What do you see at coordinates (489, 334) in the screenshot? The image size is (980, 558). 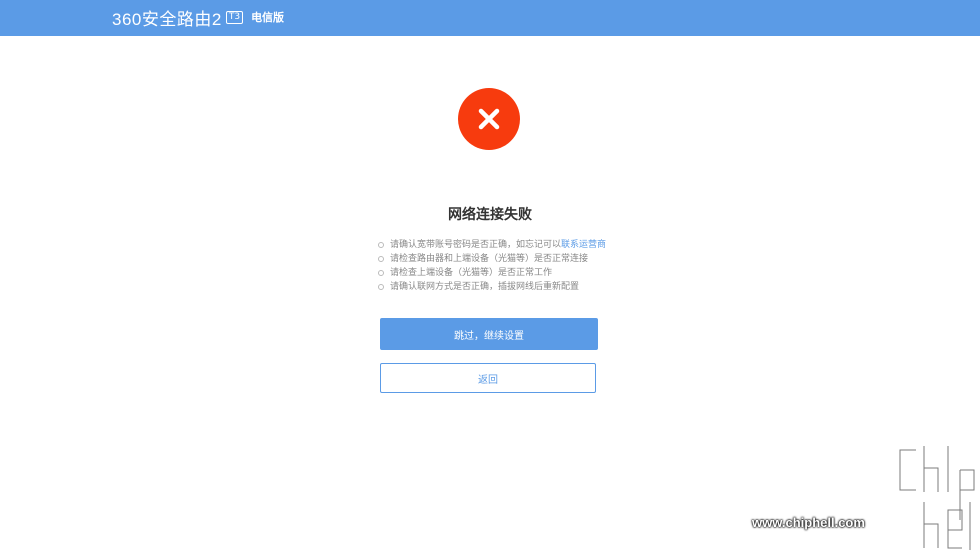 I see `skip-continue-button: 跳过，继续设置` at bounding box center [489, 334].